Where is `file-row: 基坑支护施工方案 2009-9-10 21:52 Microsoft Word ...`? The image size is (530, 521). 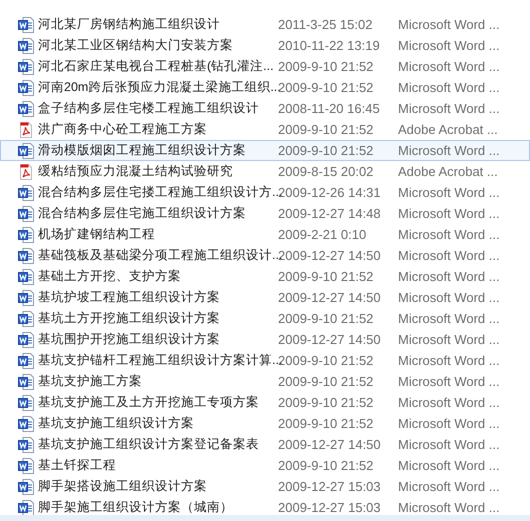
file-row: 基坑支护施工方案 2009-9-10 21:52 Microsoft Word ... is located at coordinates (265, 381).